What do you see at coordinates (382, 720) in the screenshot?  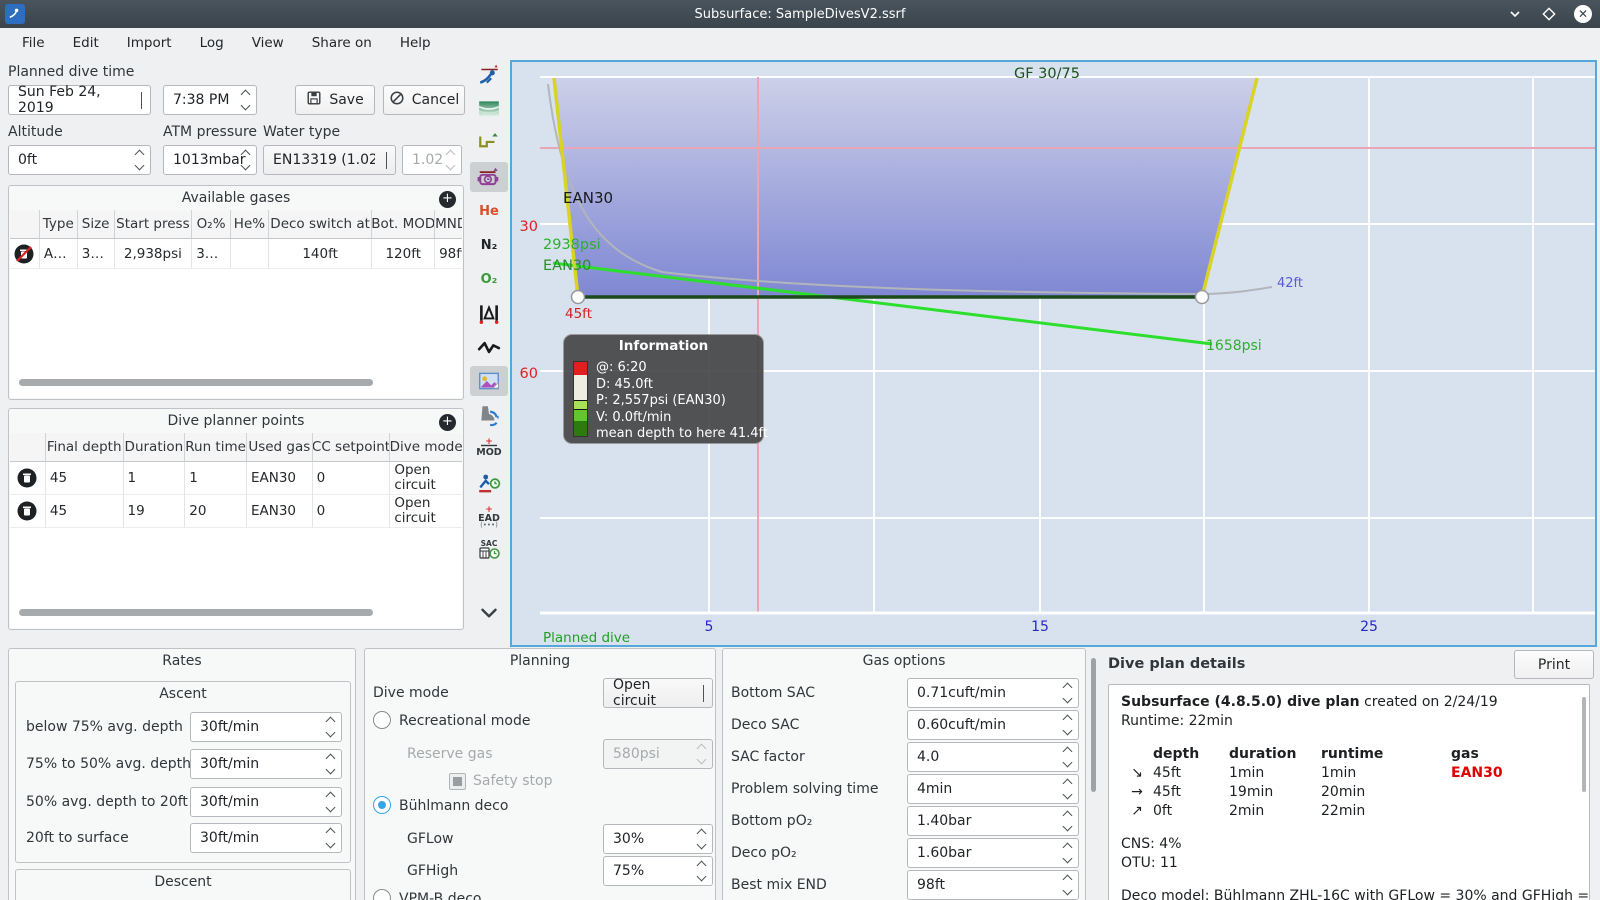 I see `recreational-mode-radio` at bounding box center [382, 720].